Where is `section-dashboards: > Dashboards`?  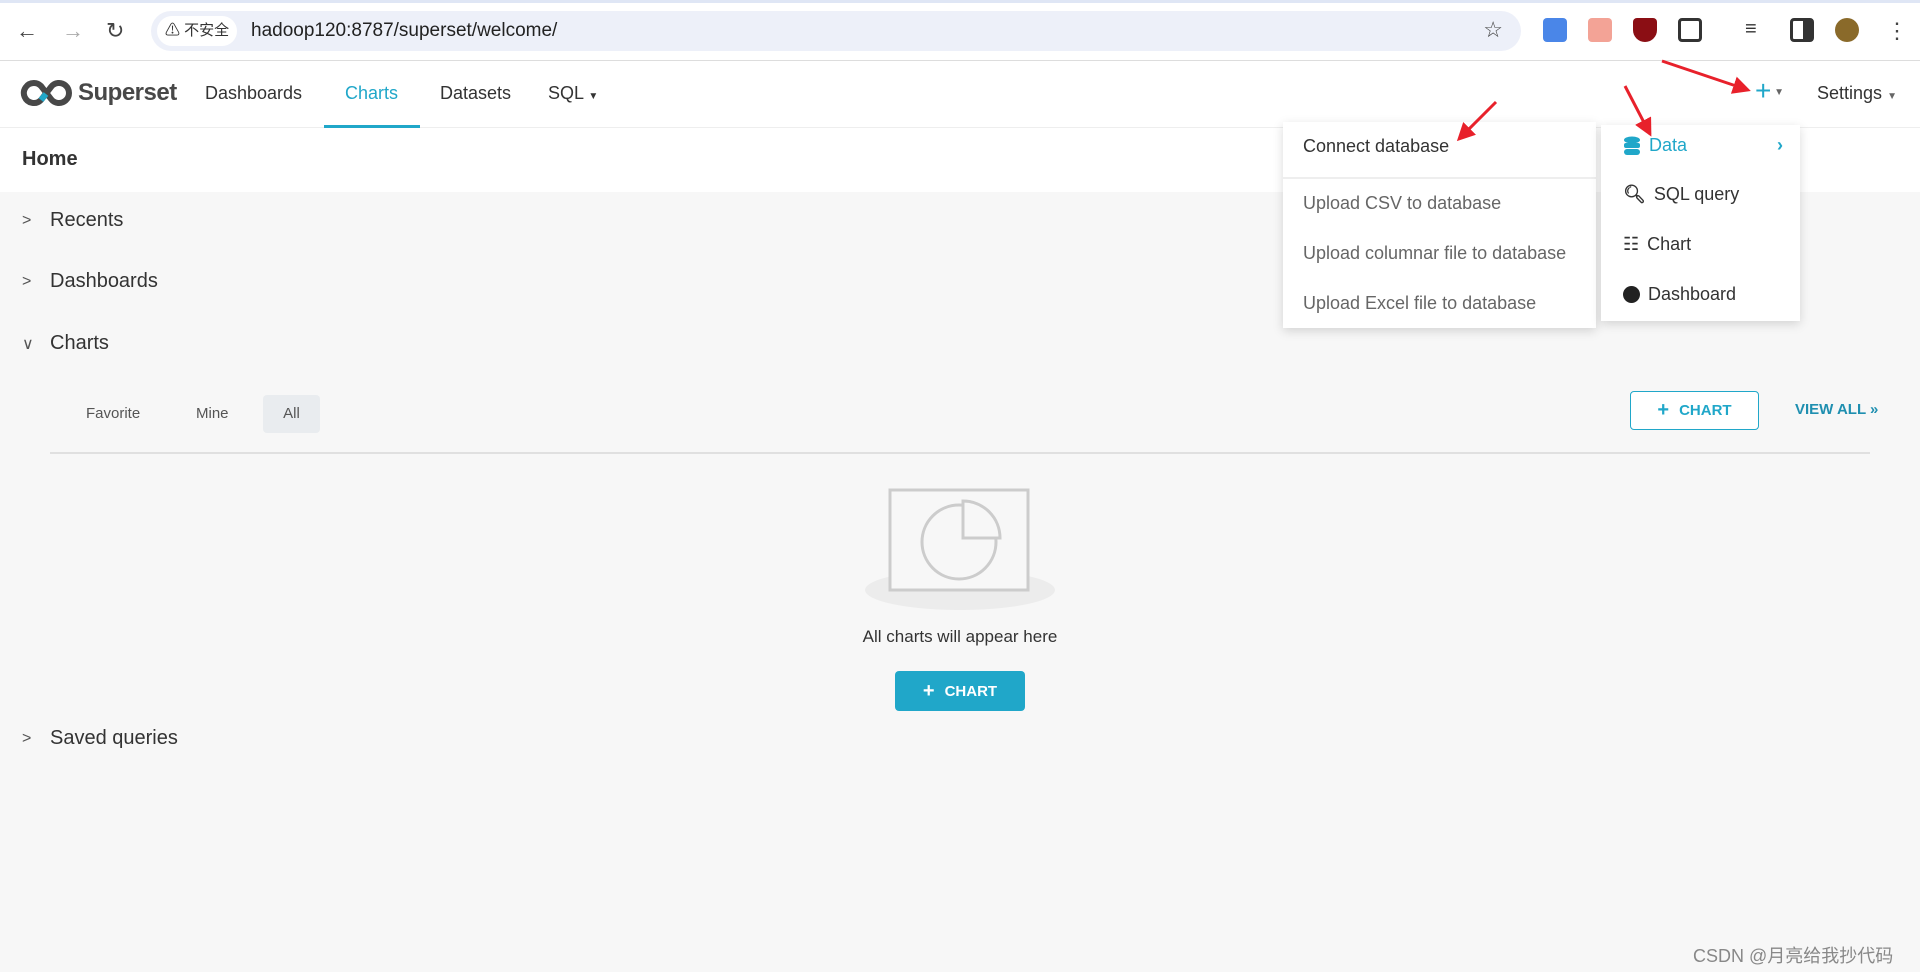 section-dashboards: > Dashboards is located at coordinates (90, 281).